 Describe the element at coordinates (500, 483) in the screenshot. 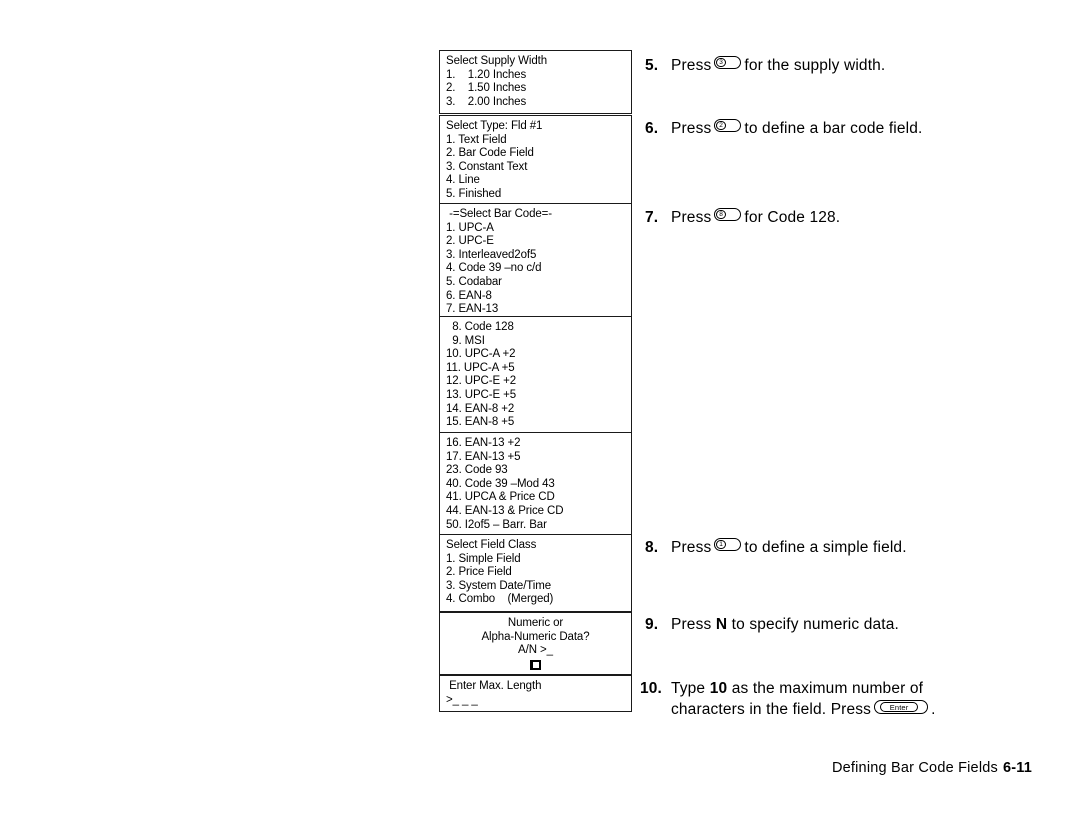

I see `select-bar-code-page3-line-4: 40. Code 39 –Mod 43` at that location.